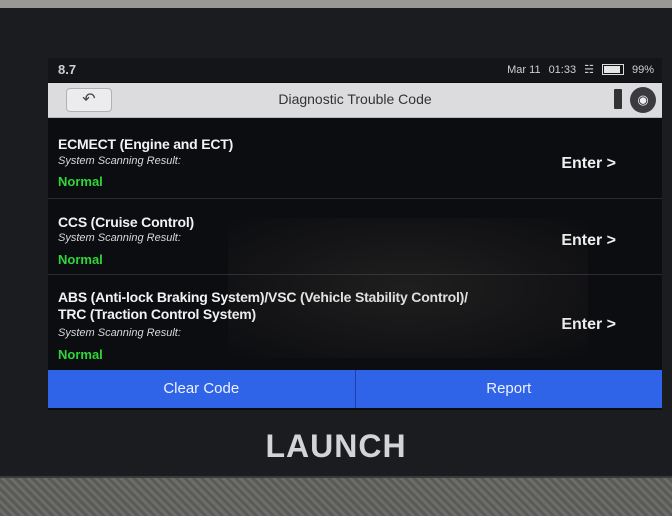  Describe the element at coordinates (589, 70) in the screenshot. I see `wifi-icon: ☵` at that location.